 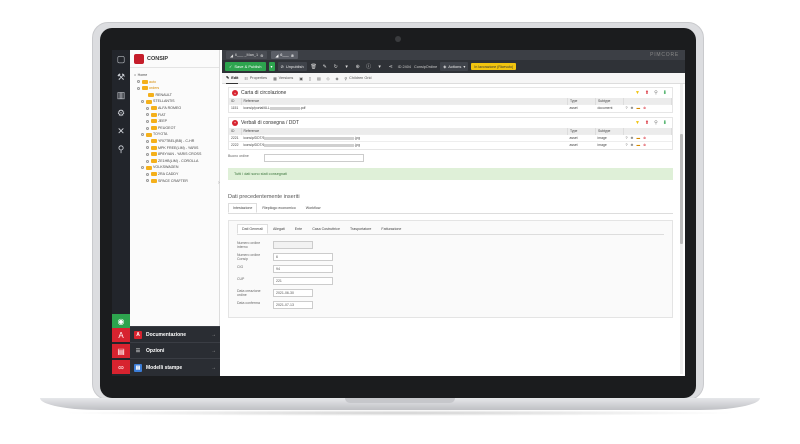 I want to click on tab-notes: ▤, so click(x=319, y=78).